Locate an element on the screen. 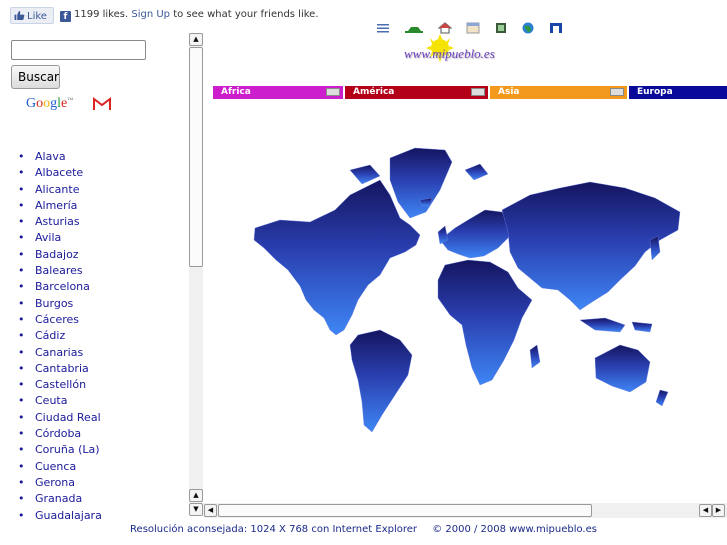 The width and height of the screenshot is (727, 545). signup-link: Sign Up is located at coordinates (150, 14).